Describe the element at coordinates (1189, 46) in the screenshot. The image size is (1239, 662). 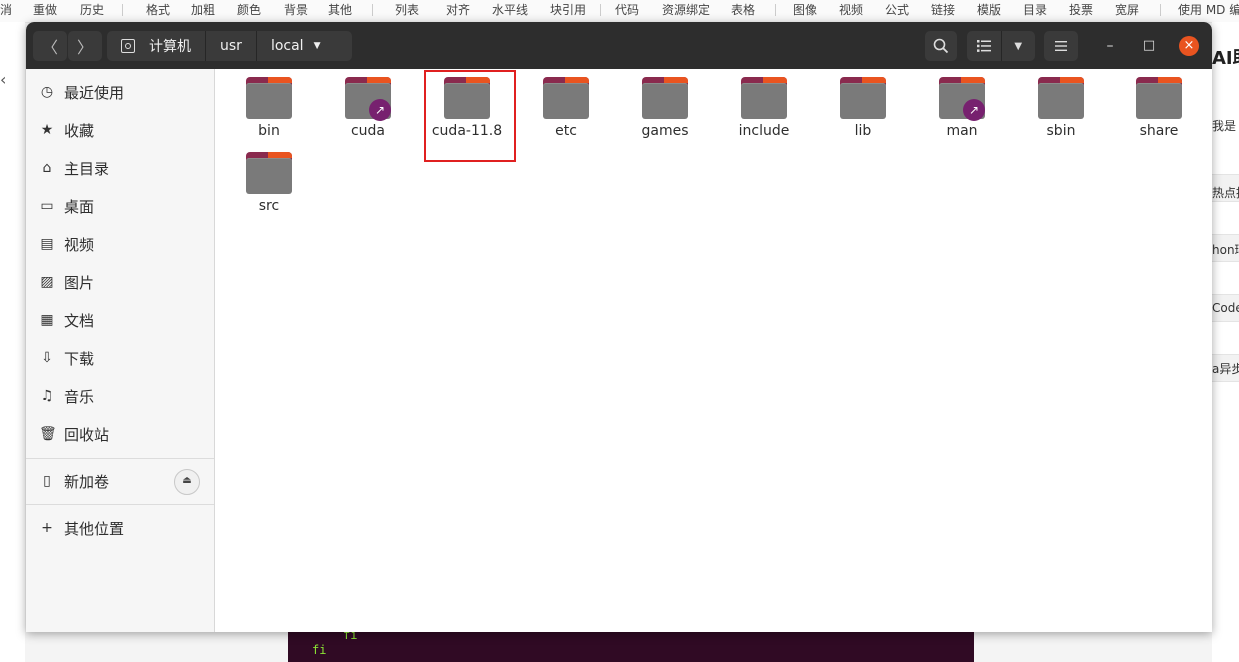
I see `close-button: ×` at that location.